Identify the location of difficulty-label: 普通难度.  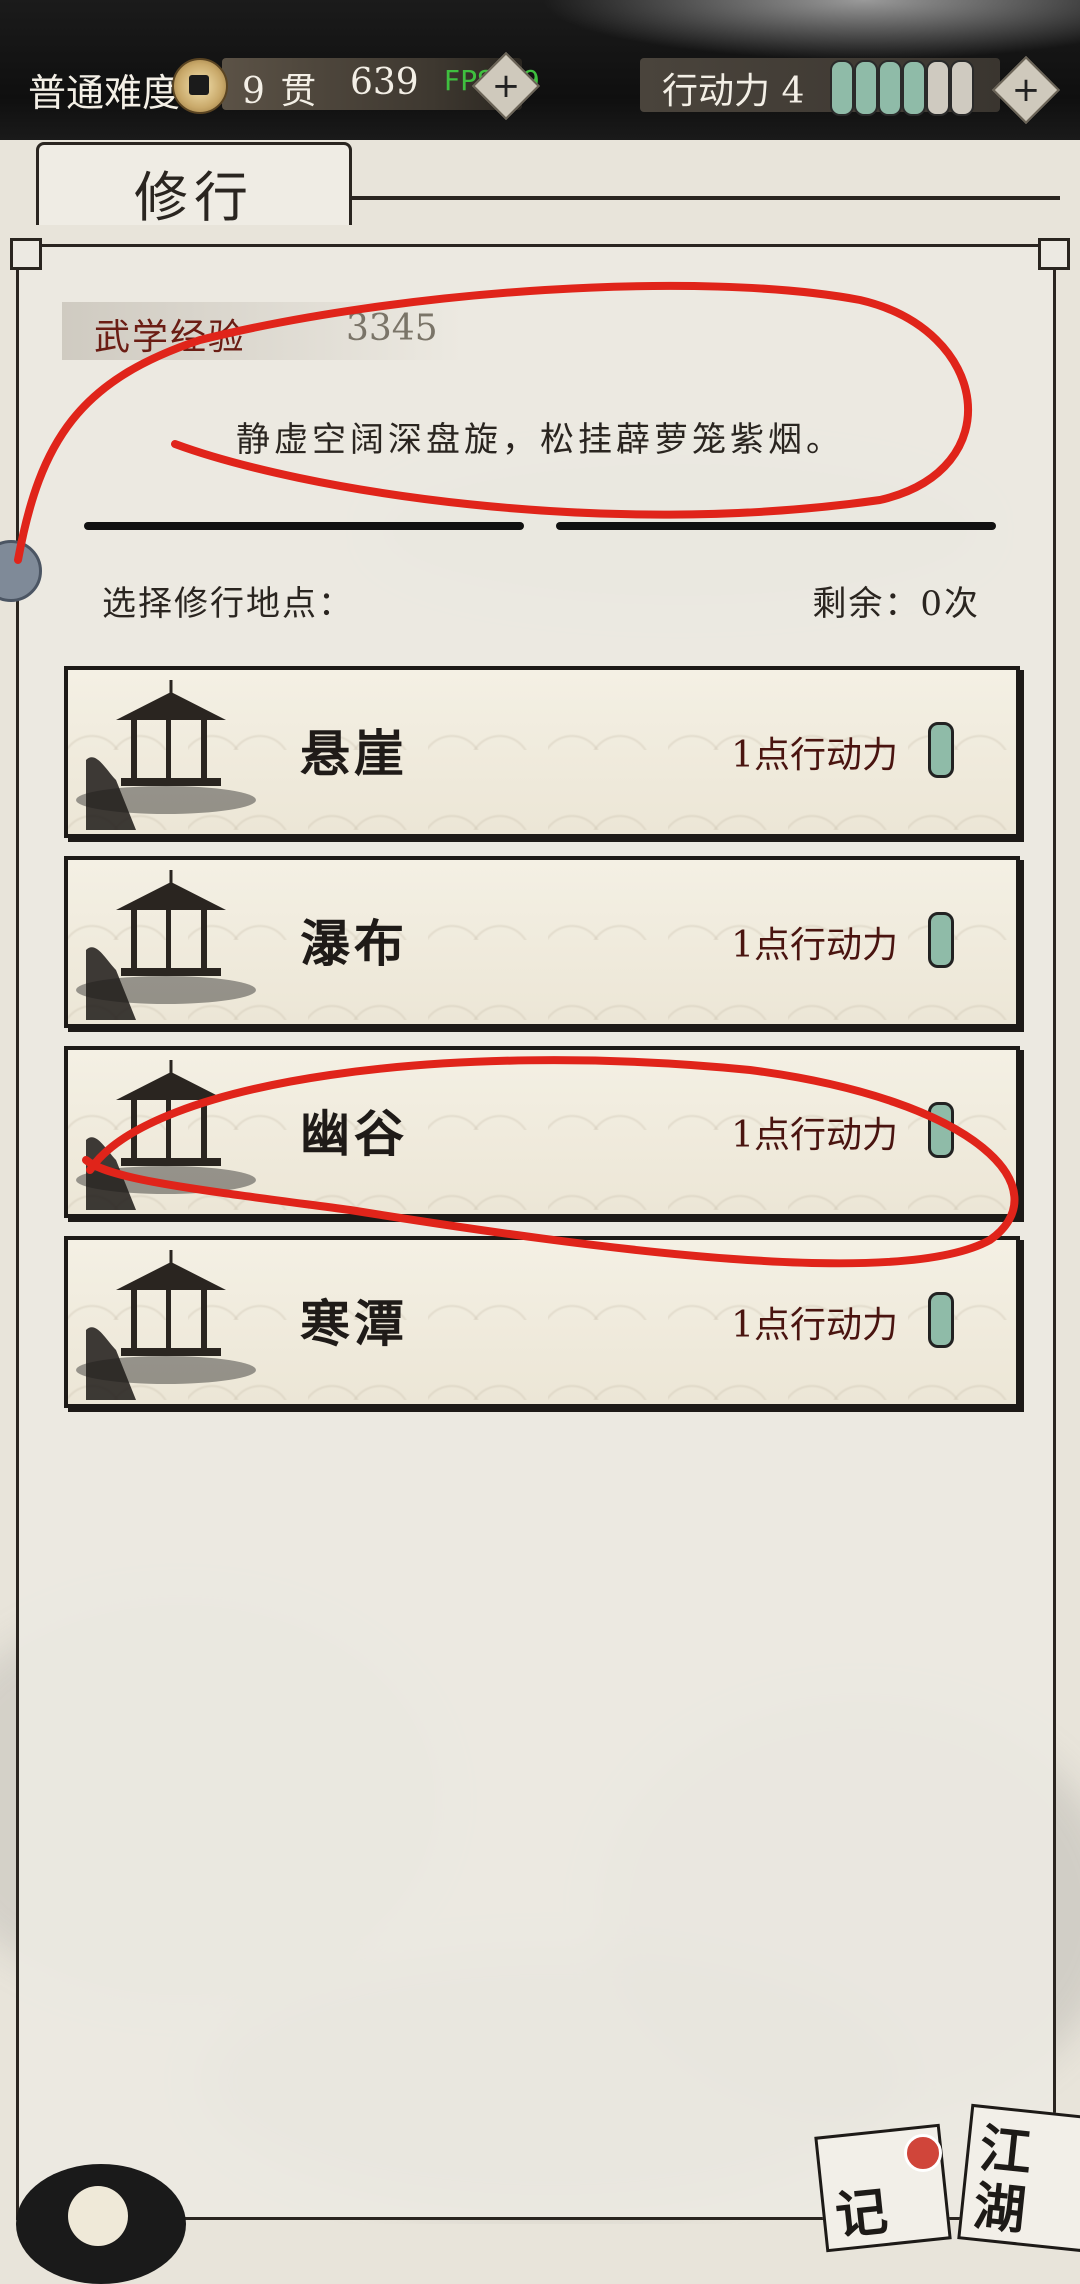
(104, 93).